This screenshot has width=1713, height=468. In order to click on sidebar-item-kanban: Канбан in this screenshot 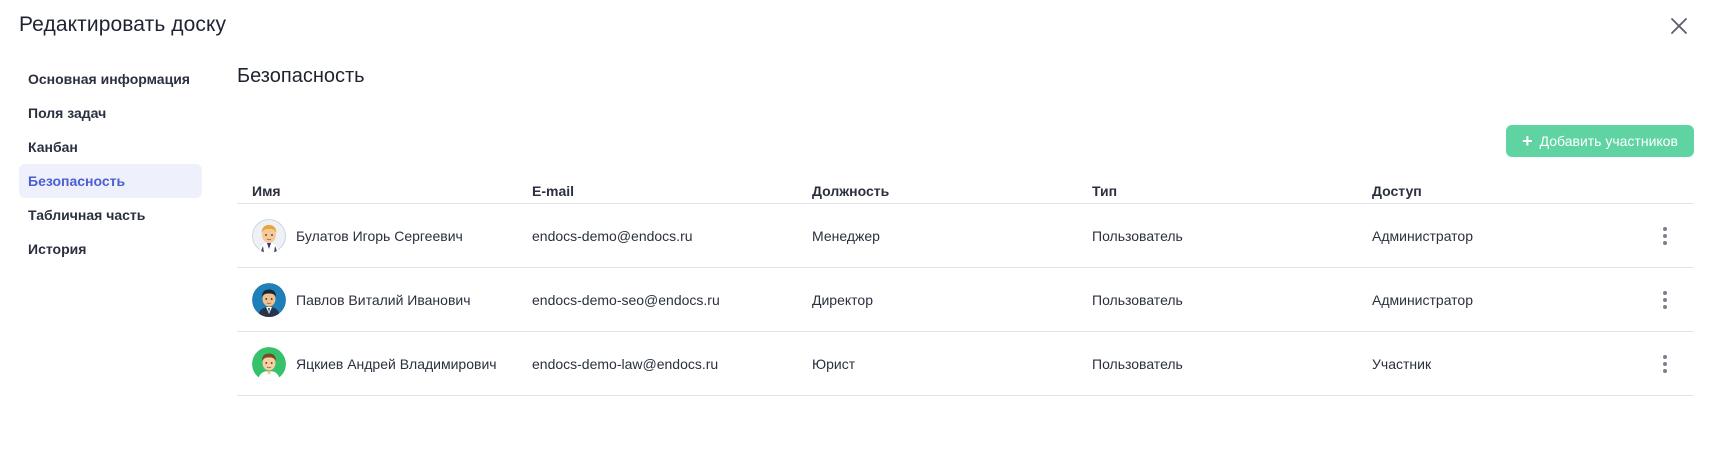, I will do `click(110, 147)`.